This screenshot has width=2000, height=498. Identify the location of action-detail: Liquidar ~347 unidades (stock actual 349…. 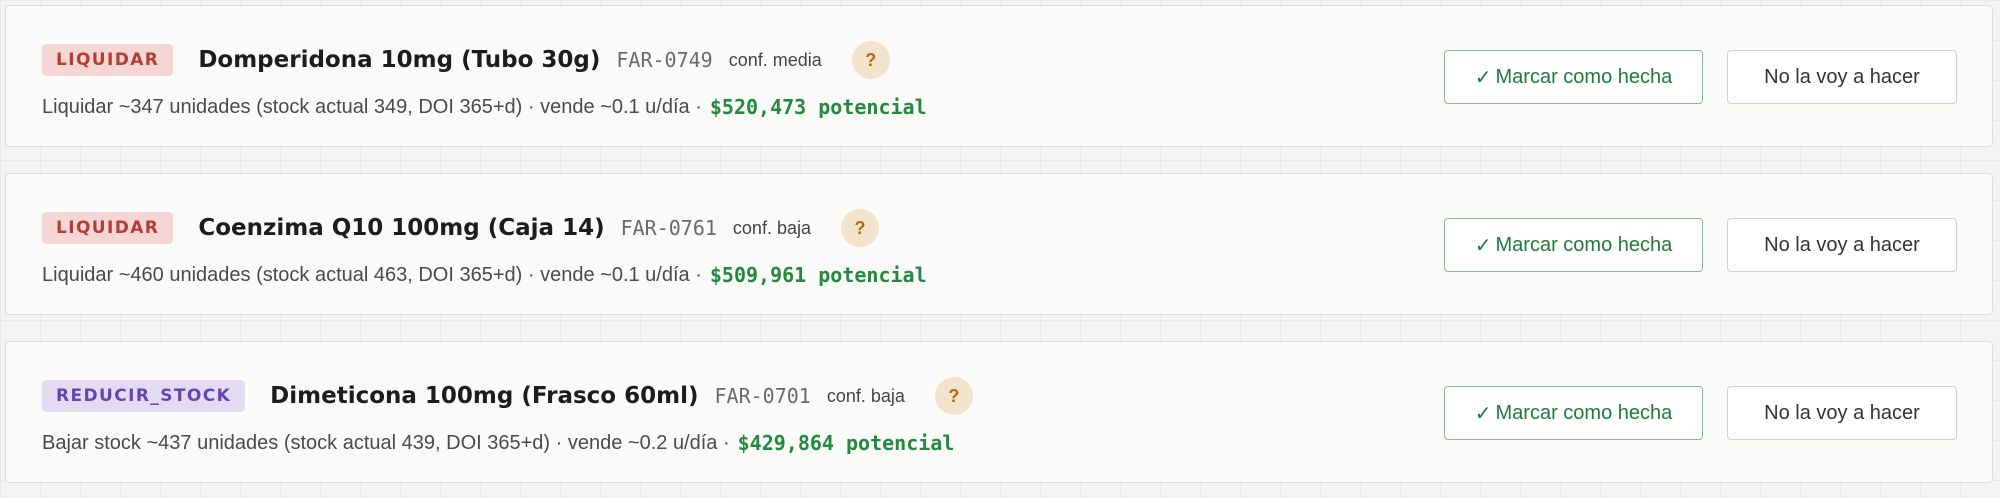
(484, 107).